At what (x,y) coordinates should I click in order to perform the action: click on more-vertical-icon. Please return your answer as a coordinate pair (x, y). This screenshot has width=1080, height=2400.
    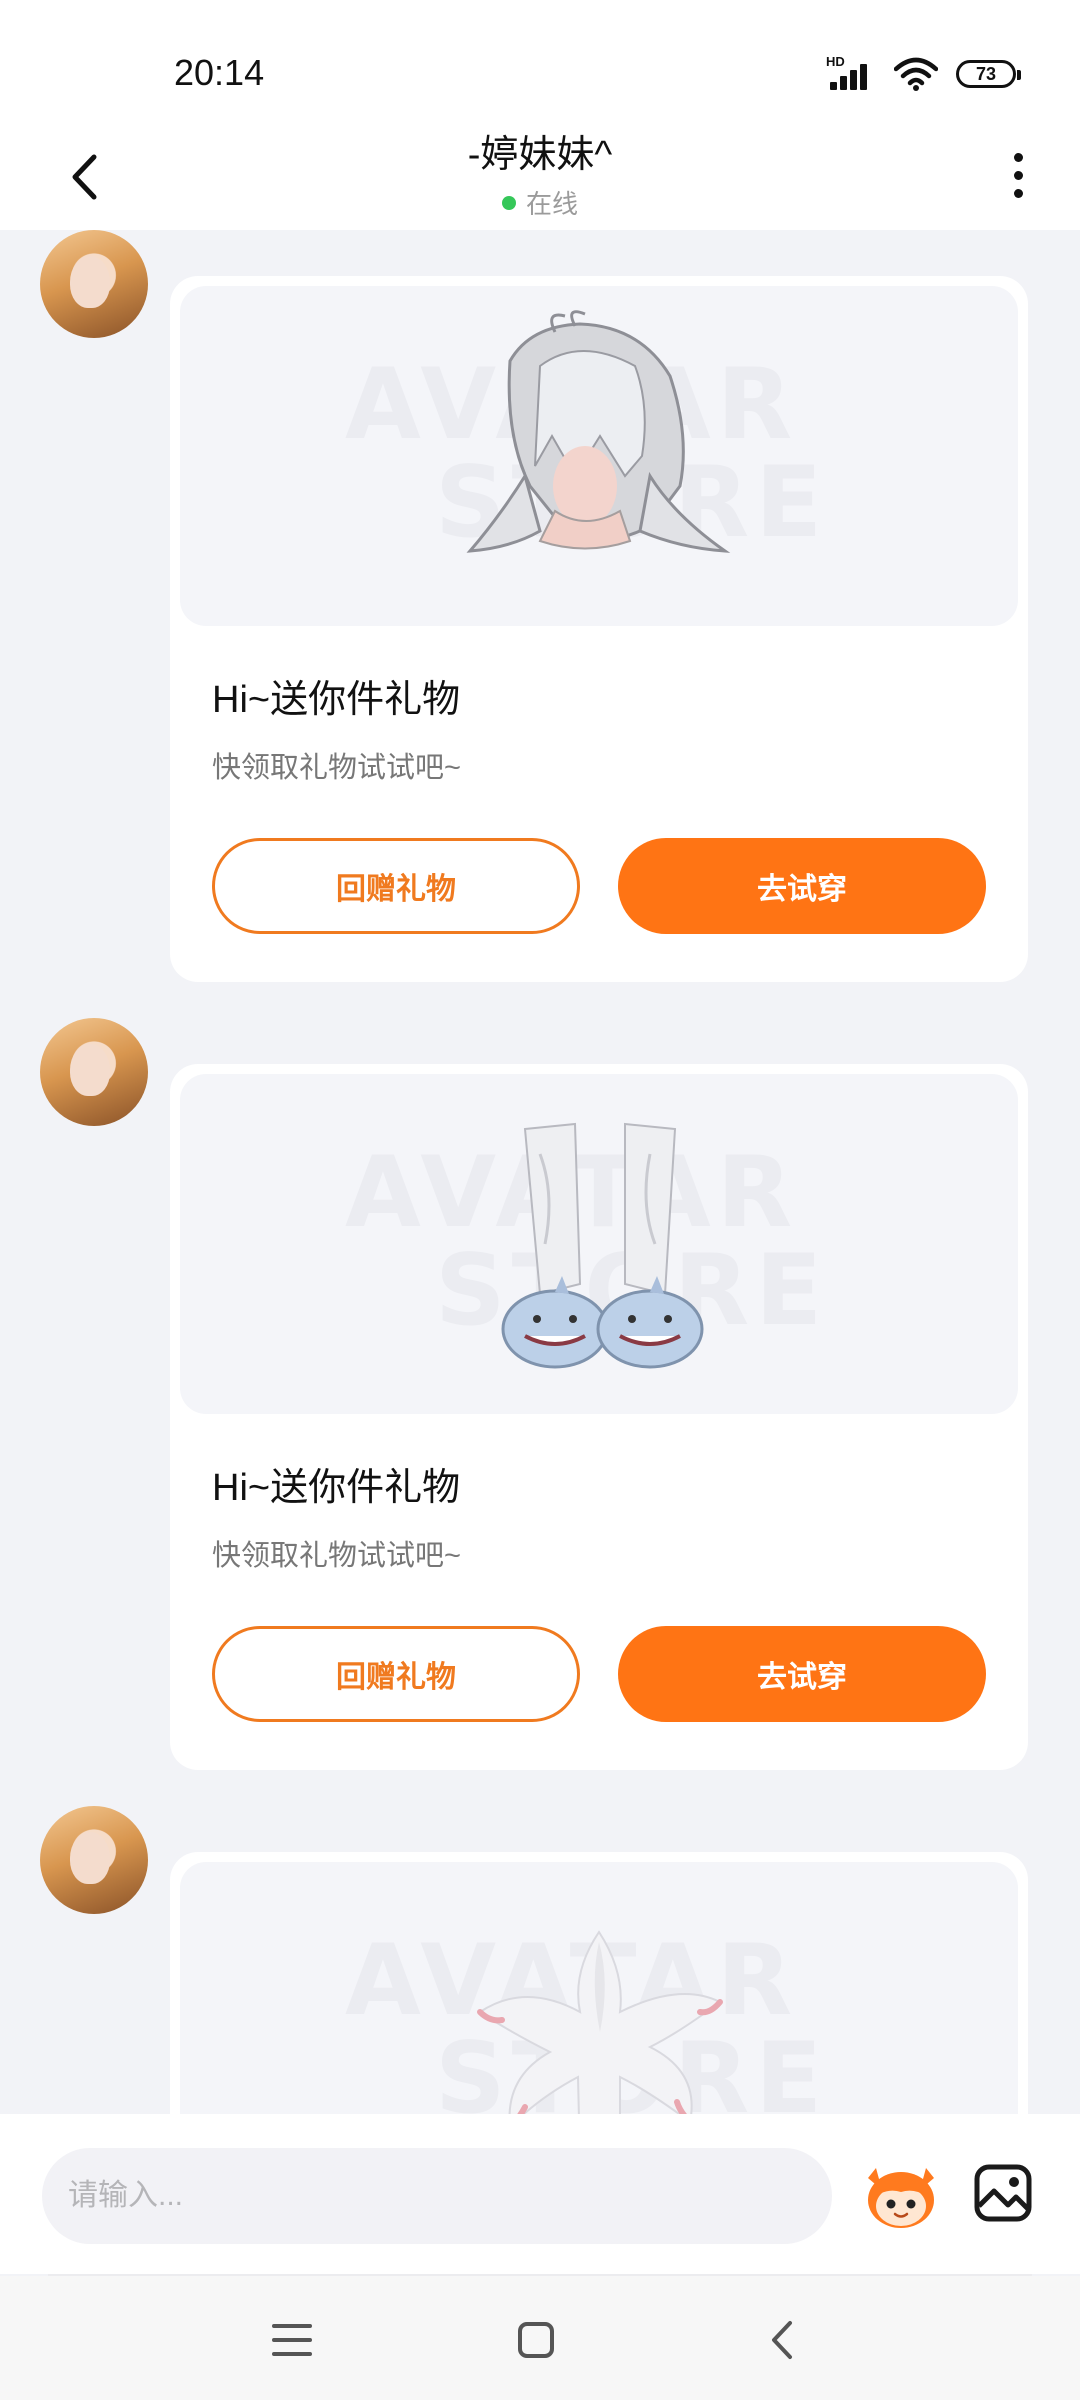
    Looking at the image, I should click on (1018, 157).